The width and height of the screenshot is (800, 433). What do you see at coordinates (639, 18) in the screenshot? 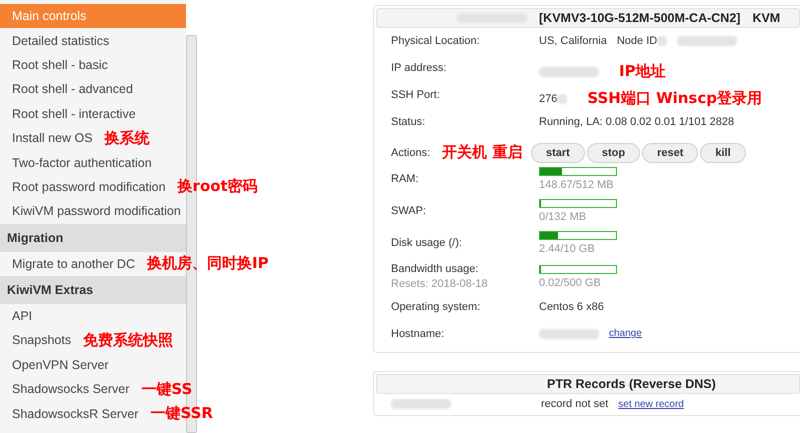
I see `plan-title: [KVMV3-10G-512M-500M-CA-CN2]` at bounding box center [639, 18].